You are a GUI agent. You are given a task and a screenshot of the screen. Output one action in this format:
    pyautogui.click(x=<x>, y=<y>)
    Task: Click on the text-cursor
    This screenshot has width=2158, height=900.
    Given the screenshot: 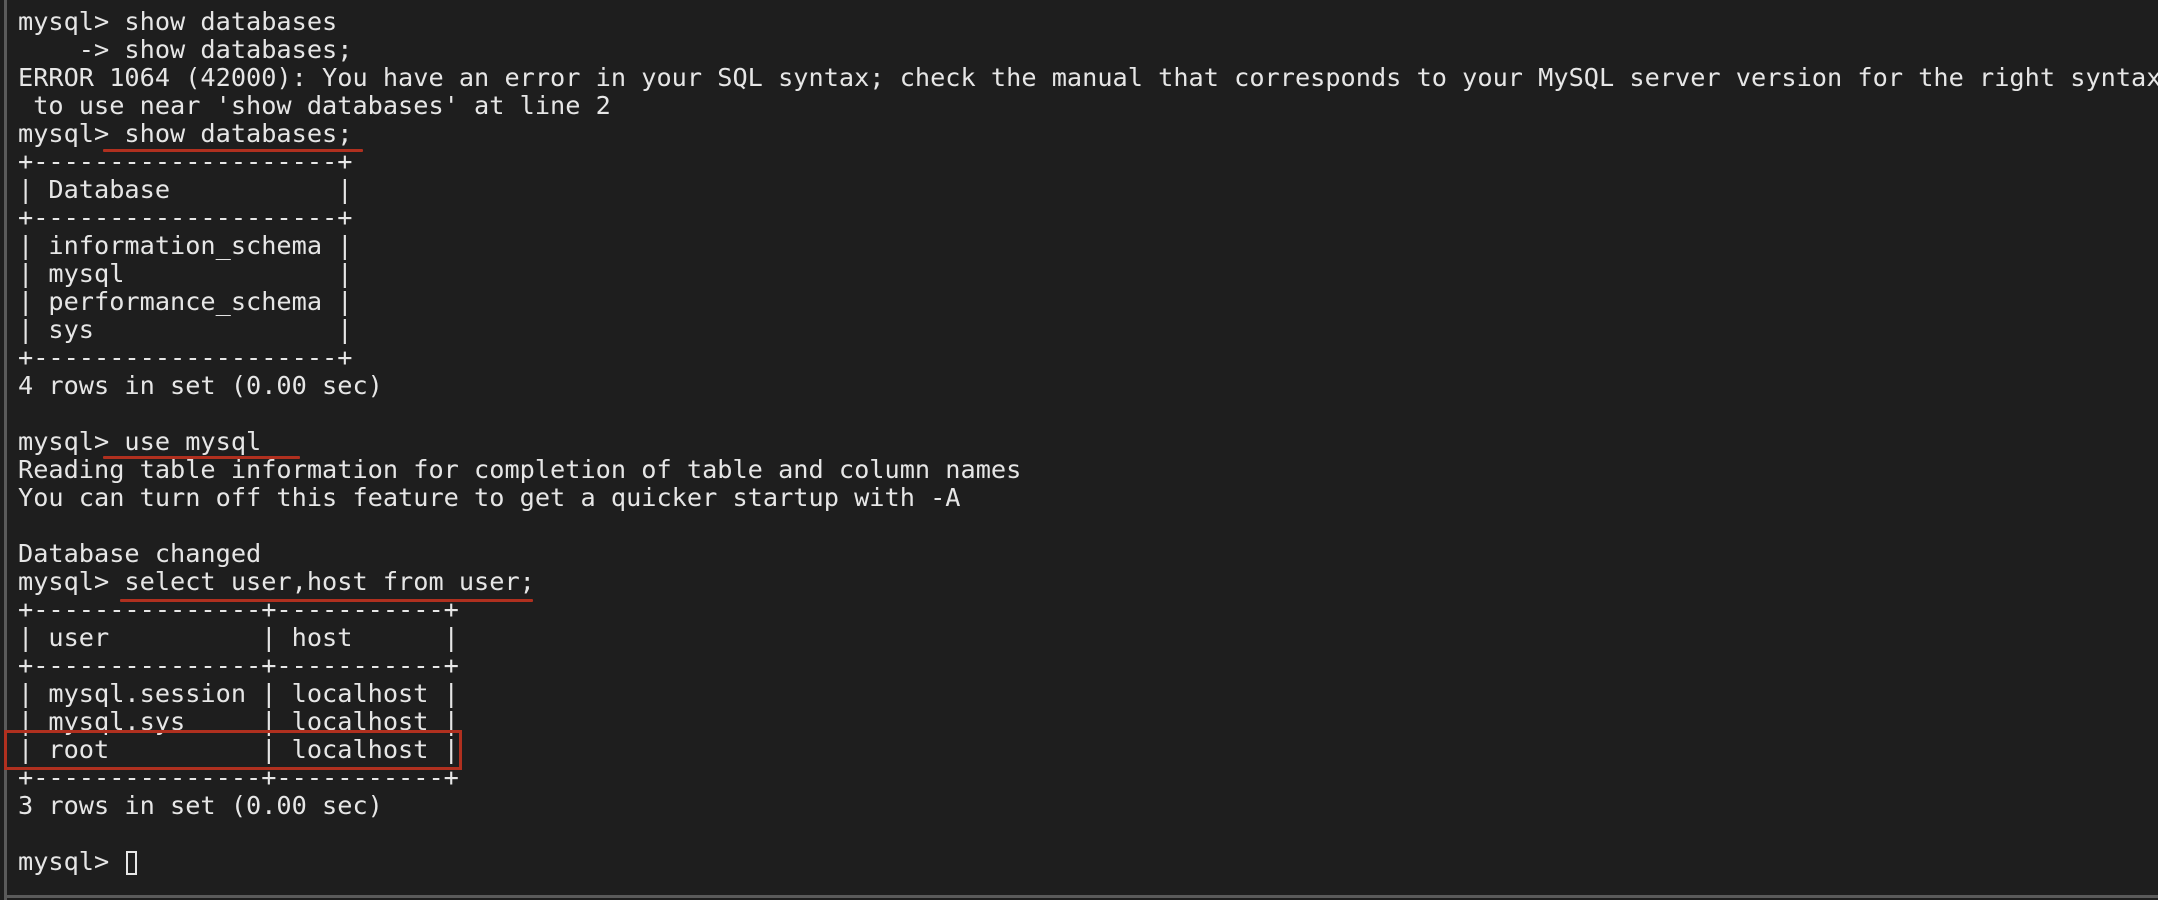 What is the action you would take?
    pyautogui.click(x=132, y=863)
    